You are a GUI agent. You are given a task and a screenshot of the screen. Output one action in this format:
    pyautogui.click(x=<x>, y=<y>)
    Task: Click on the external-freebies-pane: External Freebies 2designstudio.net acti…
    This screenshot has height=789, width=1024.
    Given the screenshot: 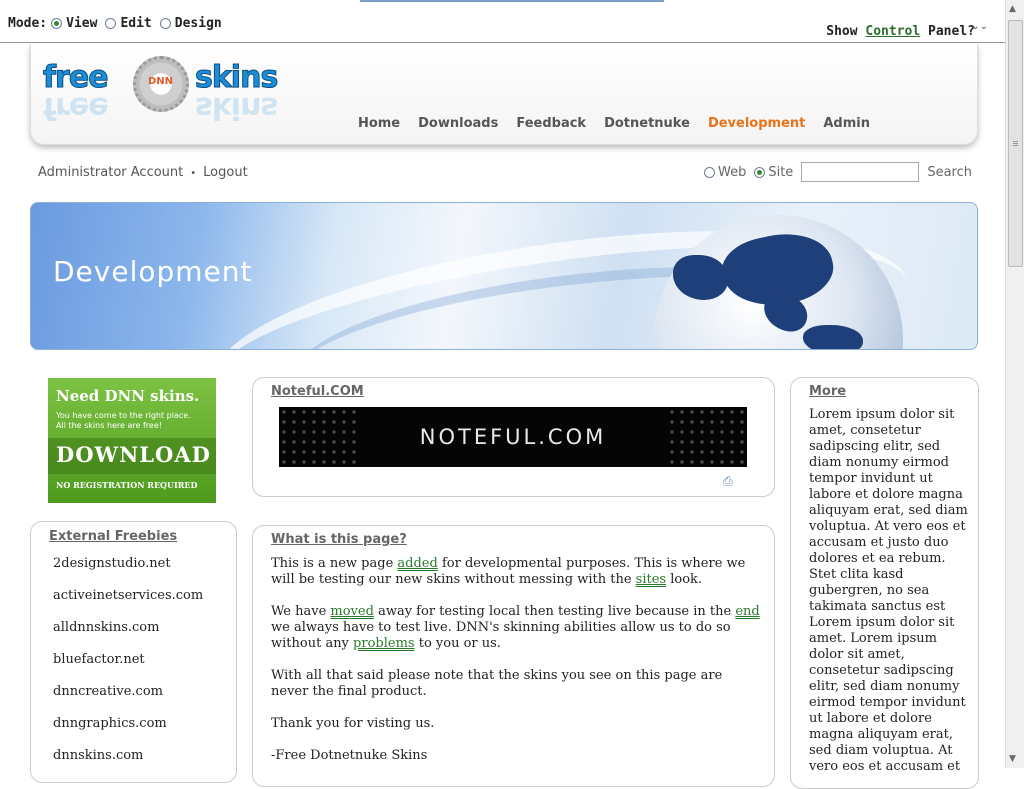 What is the action you would take?
    pyautogui.click(x=133, y=652)
    